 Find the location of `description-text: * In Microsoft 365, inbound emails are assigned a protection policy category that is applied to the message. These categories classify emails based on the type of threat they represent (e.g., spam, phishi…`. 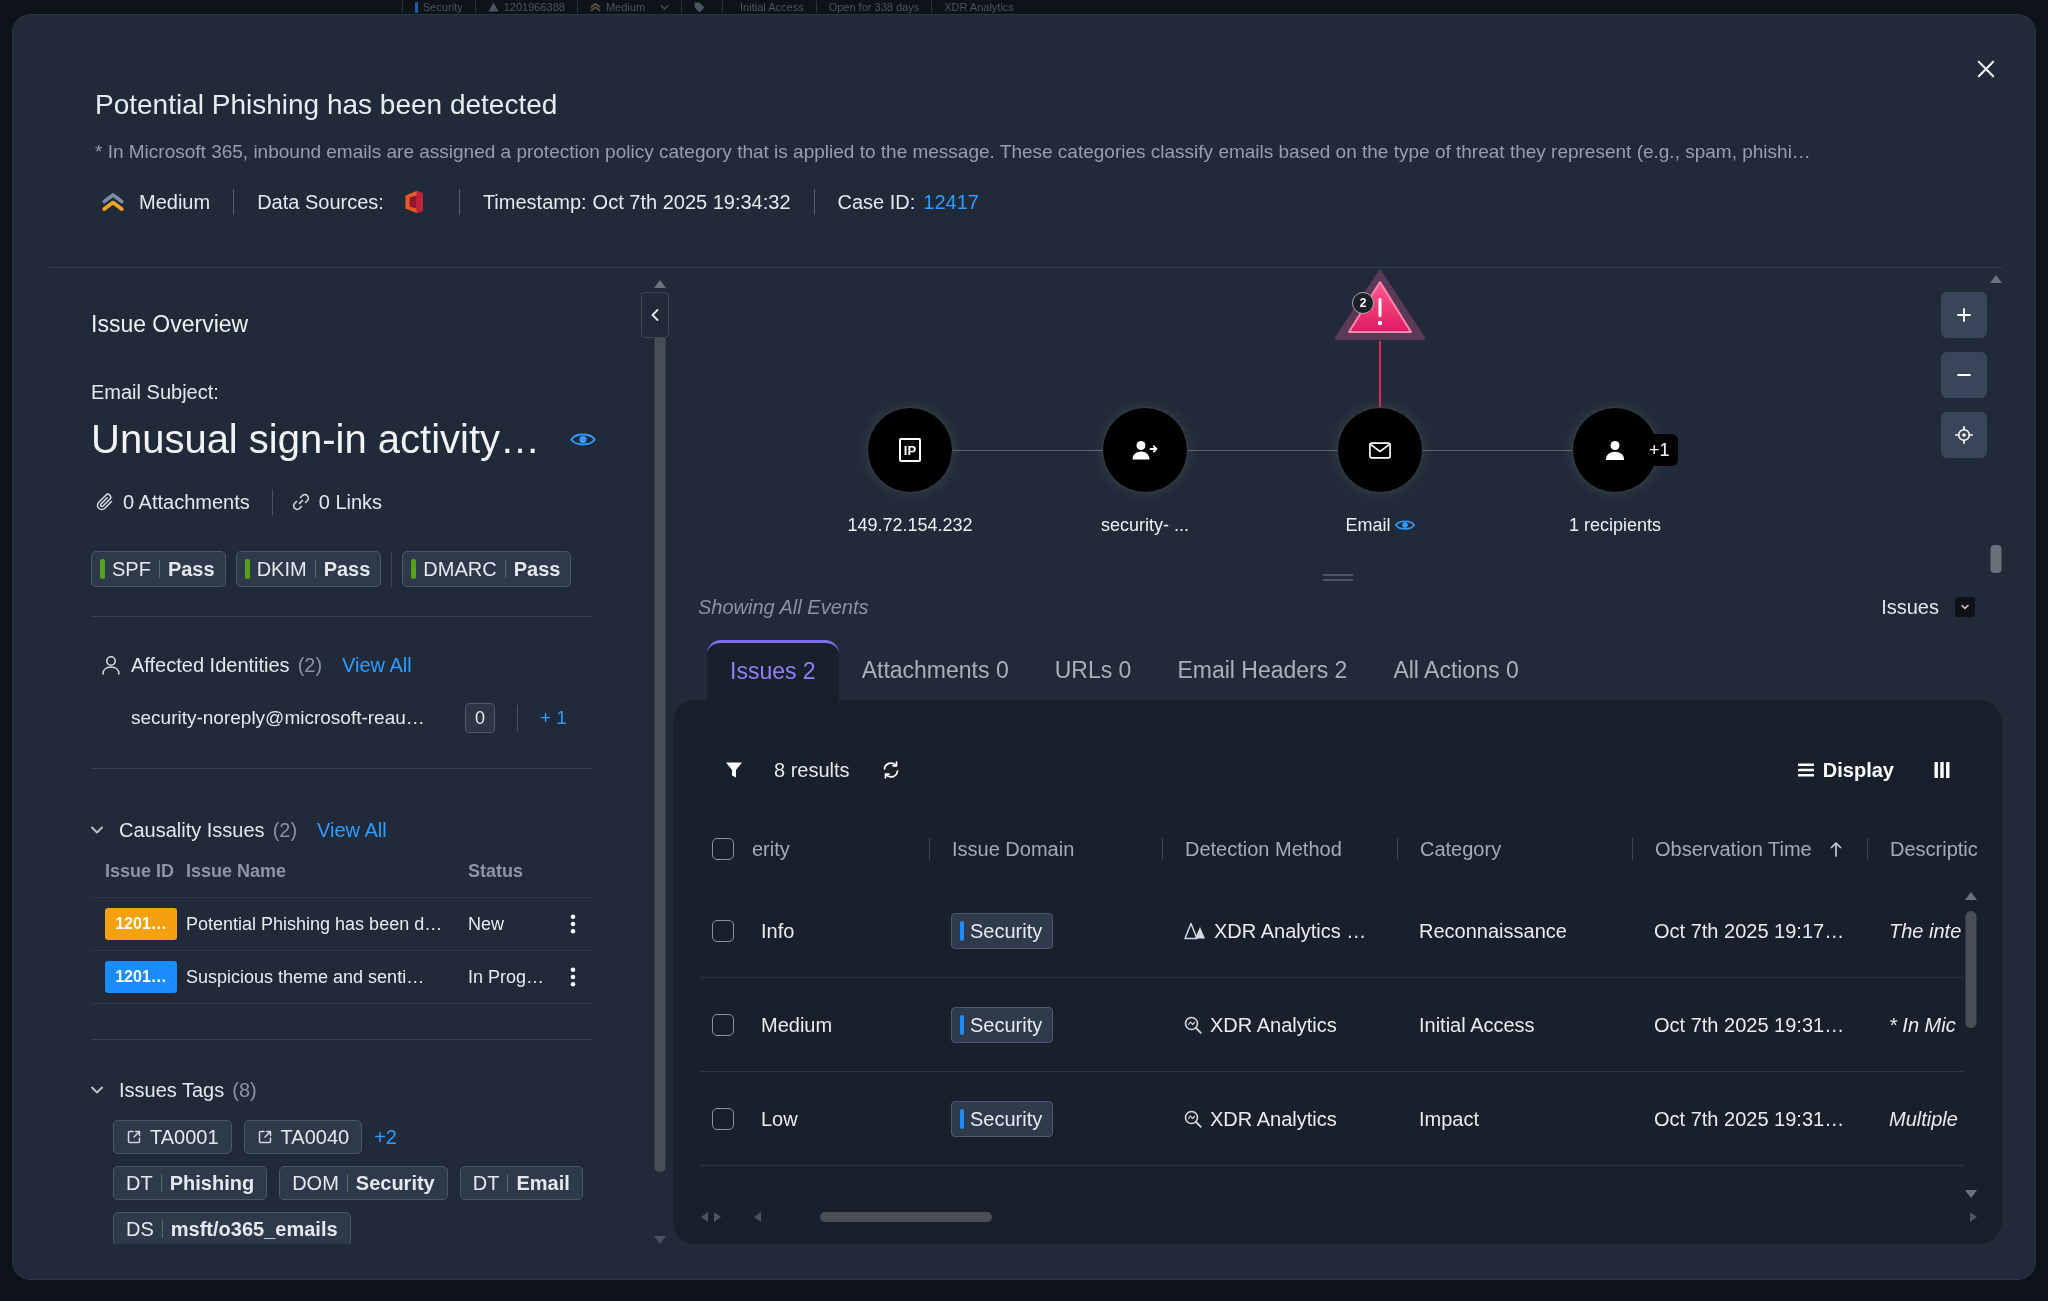

description-text: * In Microsoft 365, inbound emails are assigned a protection policy category that is applied to the message. These categories classify emails based on the type of threat they represent (e.g., spam, phishi… is located at coordinates (953, 152).